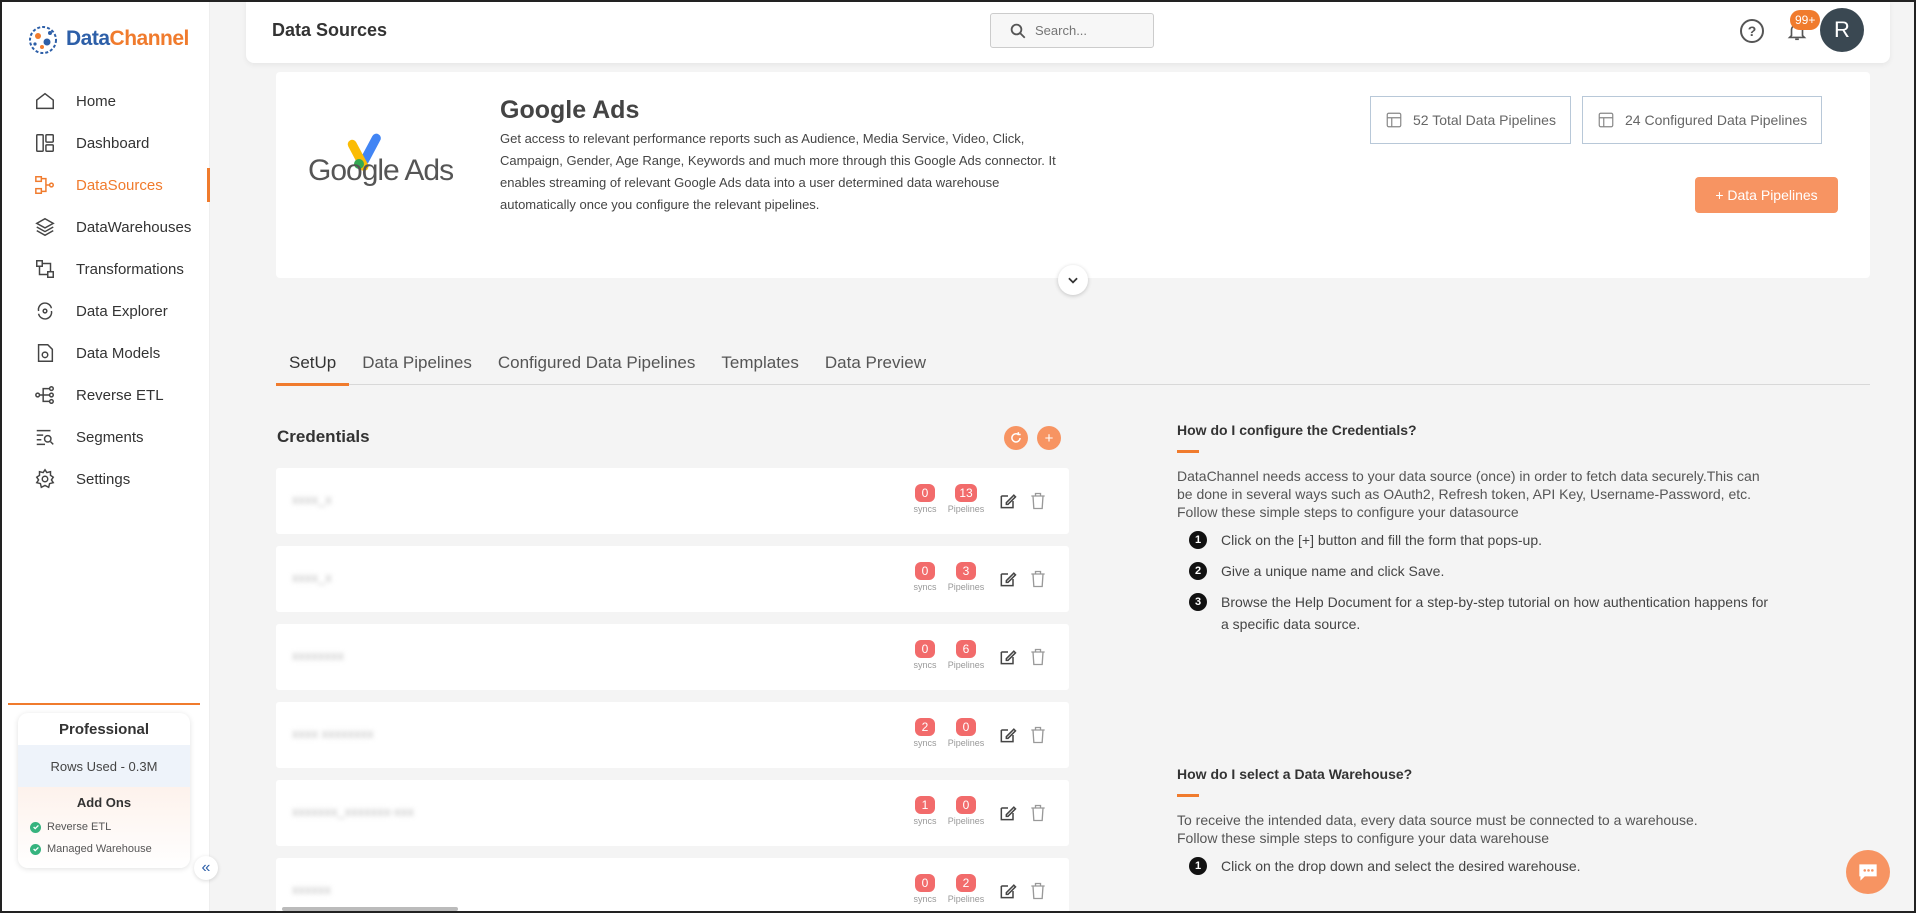 This screenshot has width=1916, height=913. I want to click on sidebar-item-segments: Segments, so click(105, 437).